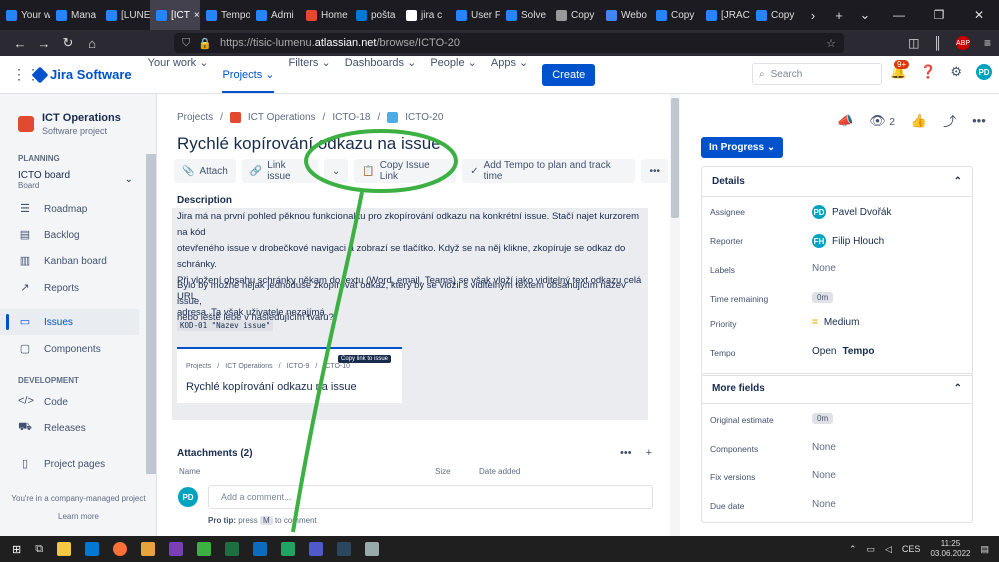  I want to click on top-nav-filters: Filters ⌄, so click(309, 74).